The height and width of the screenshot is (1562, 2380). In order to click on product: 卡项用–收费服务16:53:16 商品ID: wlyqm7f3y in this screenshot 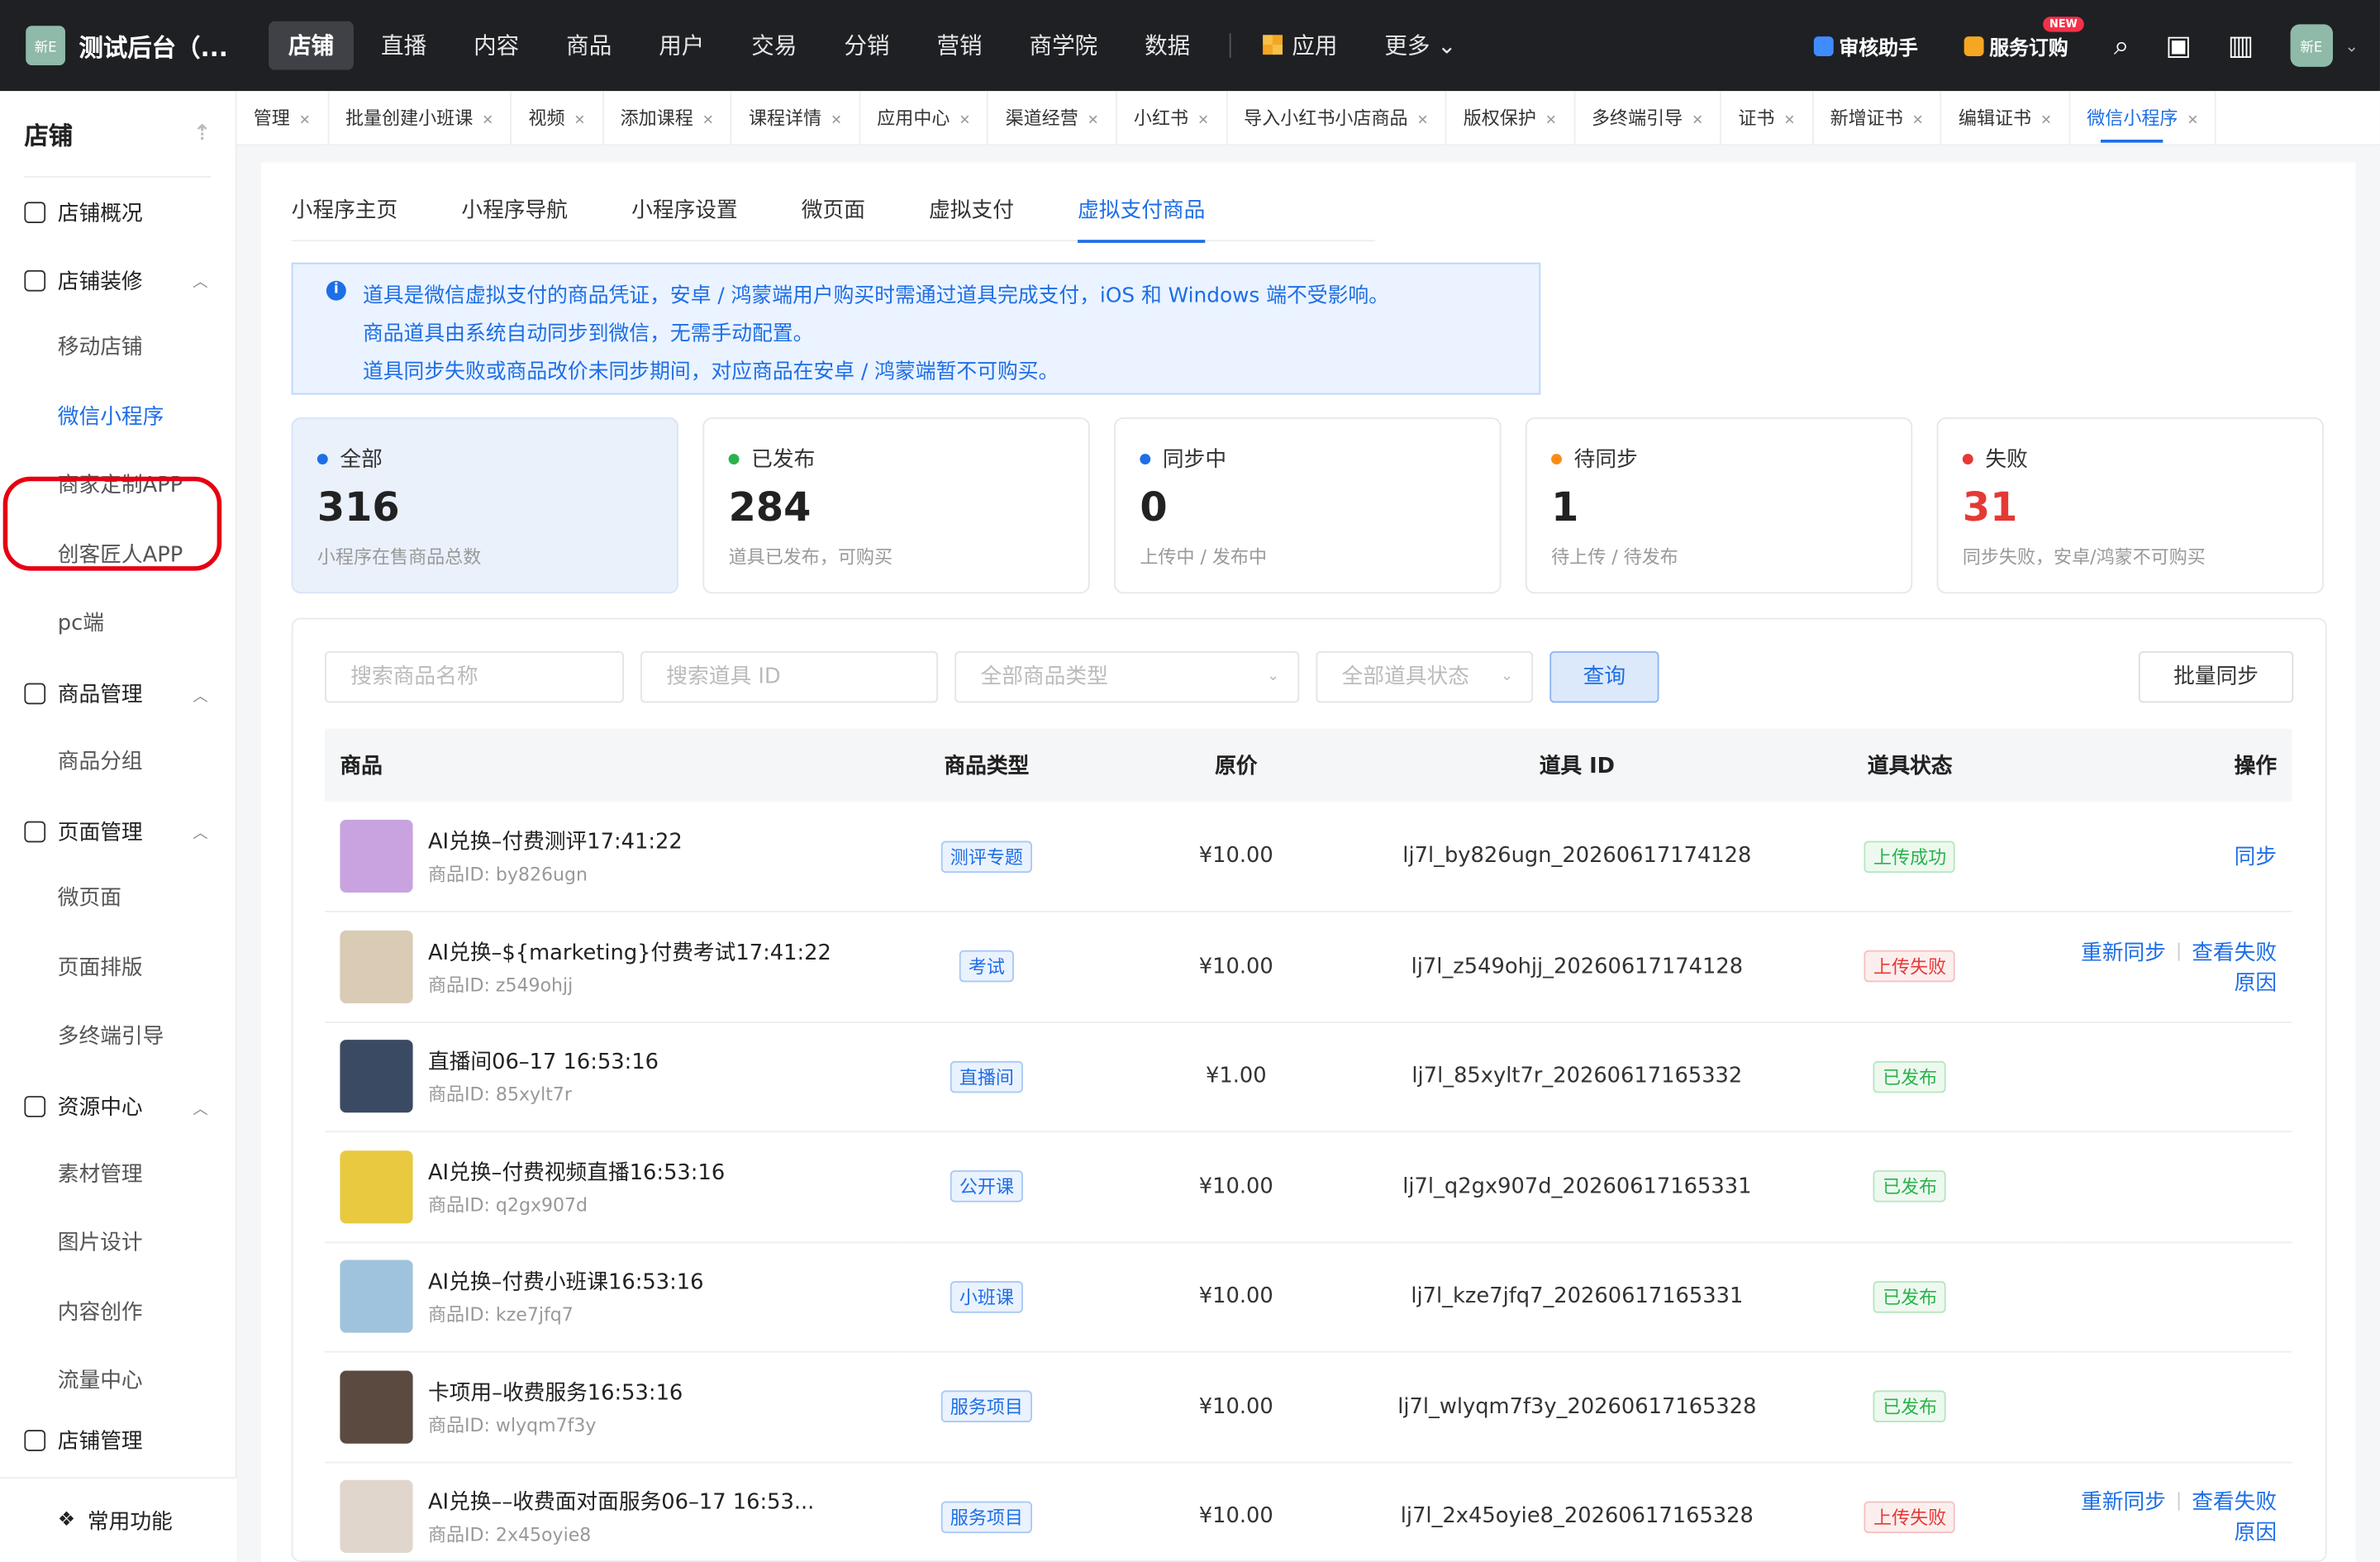, I will do `click(619, 1407)`.